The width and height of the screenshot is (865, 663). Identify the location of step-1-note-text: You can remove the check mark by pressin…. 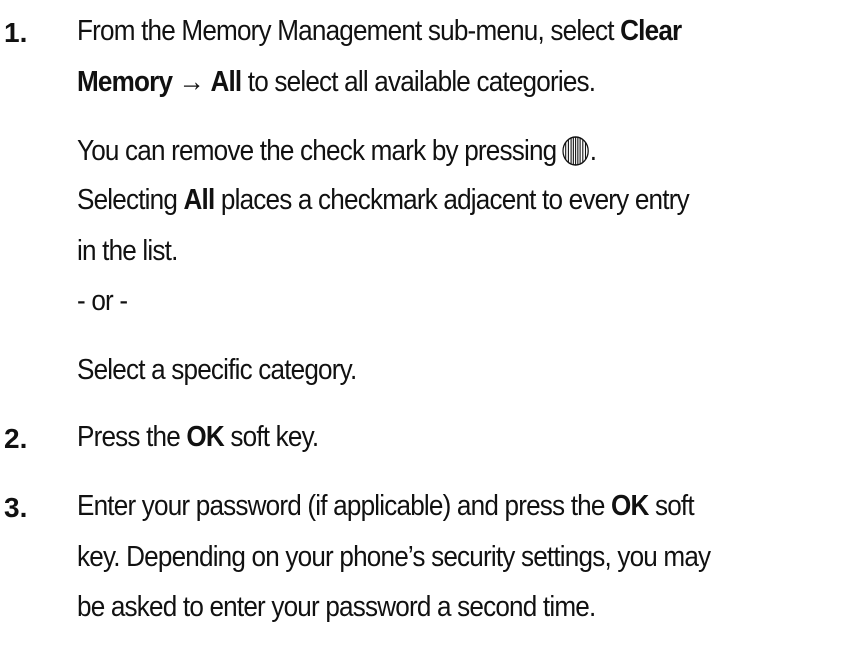
(317, 151).